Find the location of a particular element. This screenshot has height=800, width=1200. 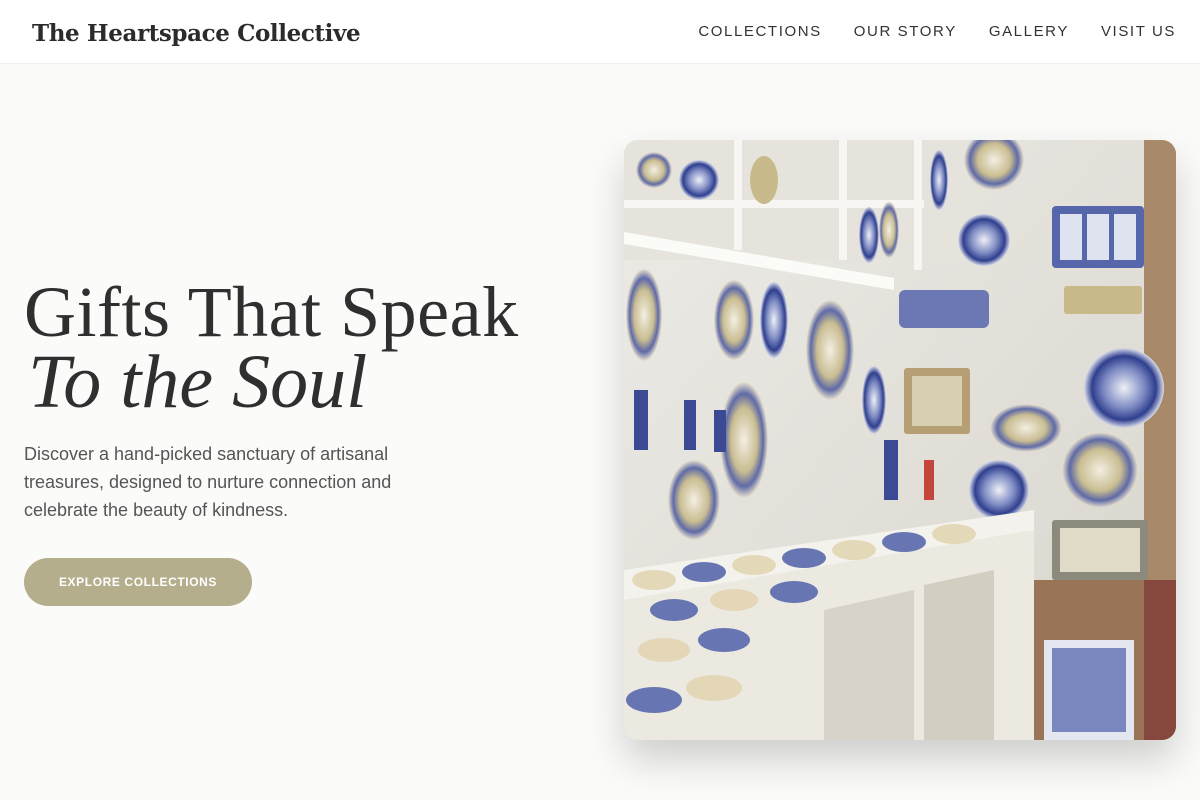

nav-link-visit-us: VISIT US is located at coordinates (1138, 31).